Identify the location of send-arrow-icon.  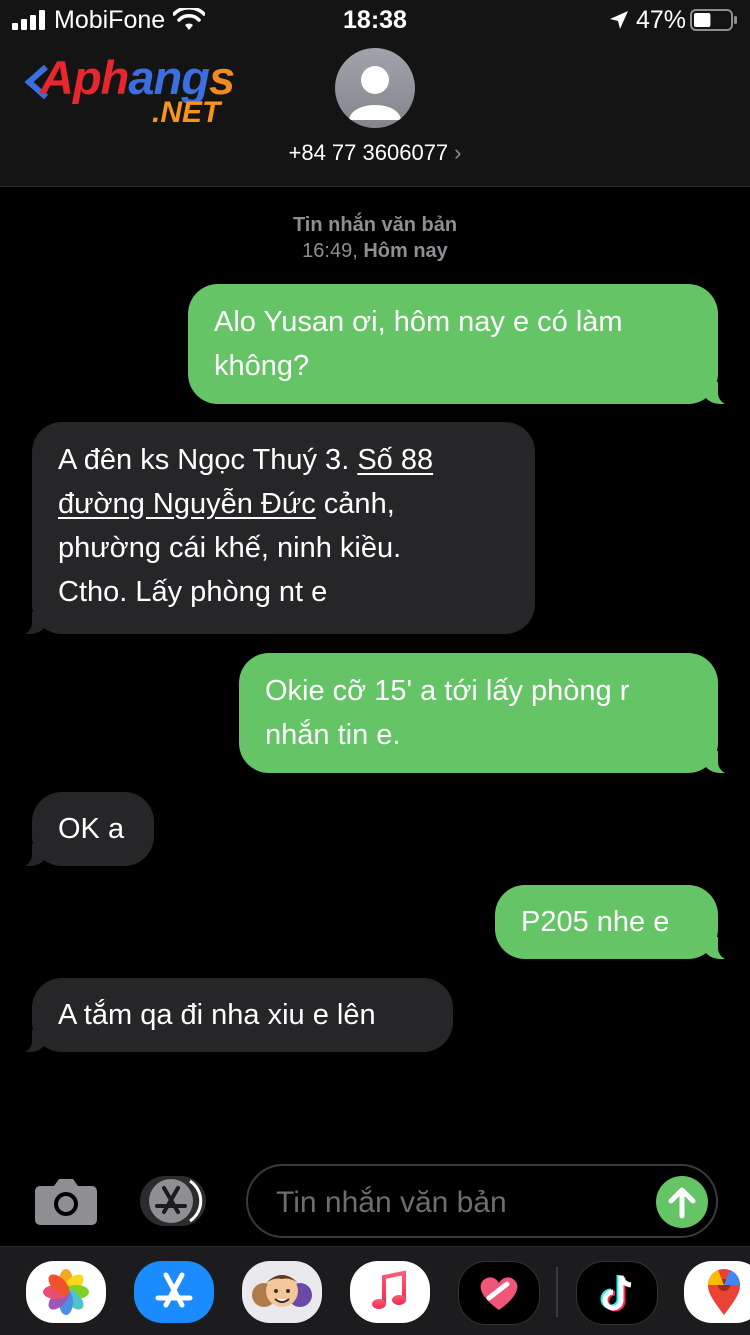
(682, 1203).